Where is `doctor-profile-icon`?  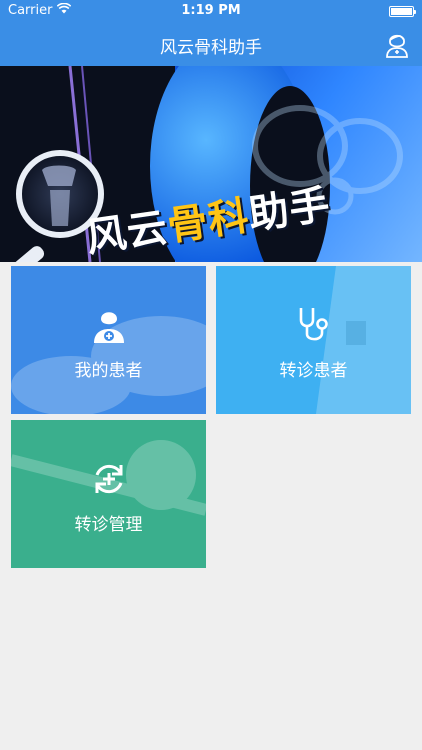
doctor-profile-icon is located at coordinates (397, 46).